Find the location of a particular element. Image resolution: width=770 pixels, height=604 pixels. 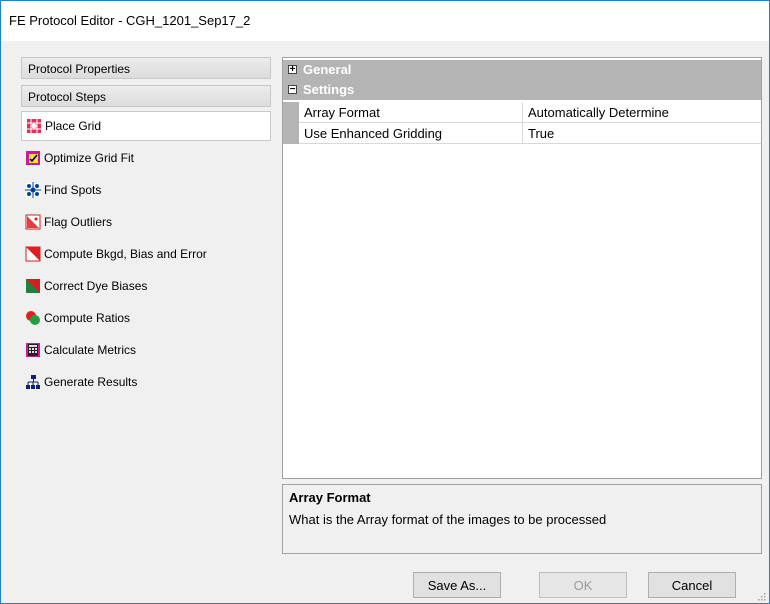

property-value: True is located at coordinates (642, 133).